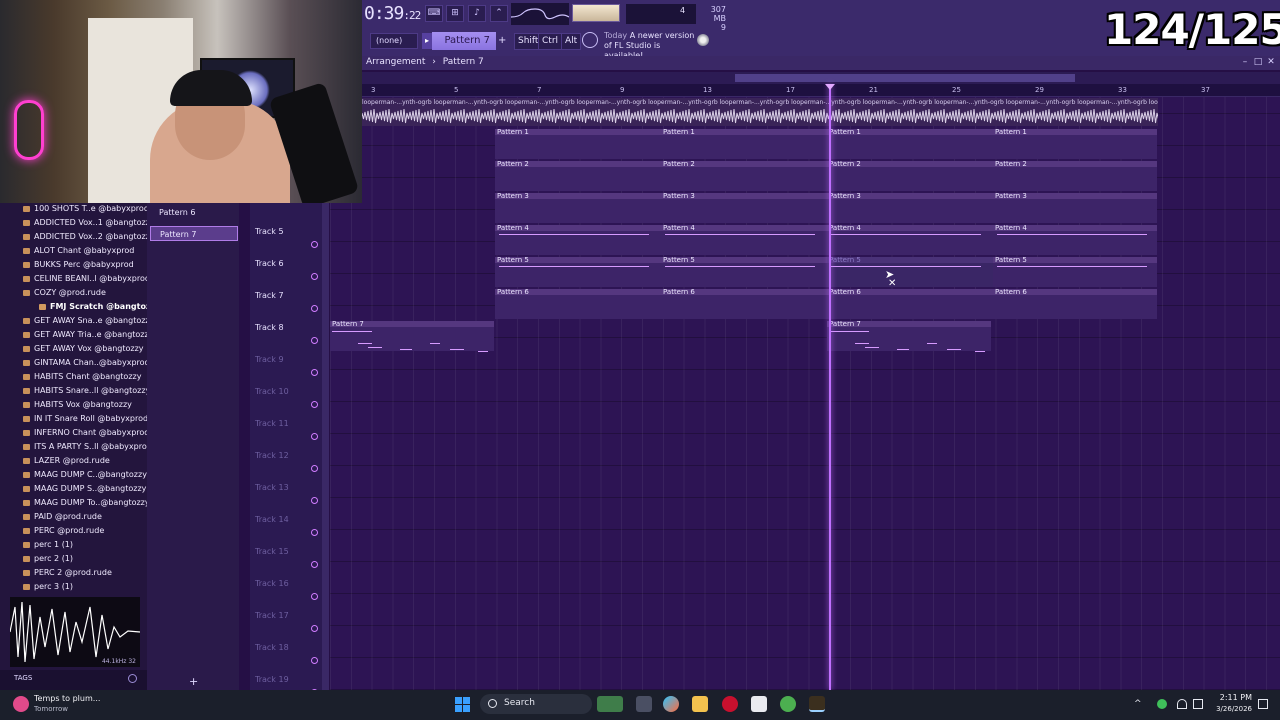 The width and height of the screenshot is (1280, 720). I want to click on weather-icon, so click(21, 704).